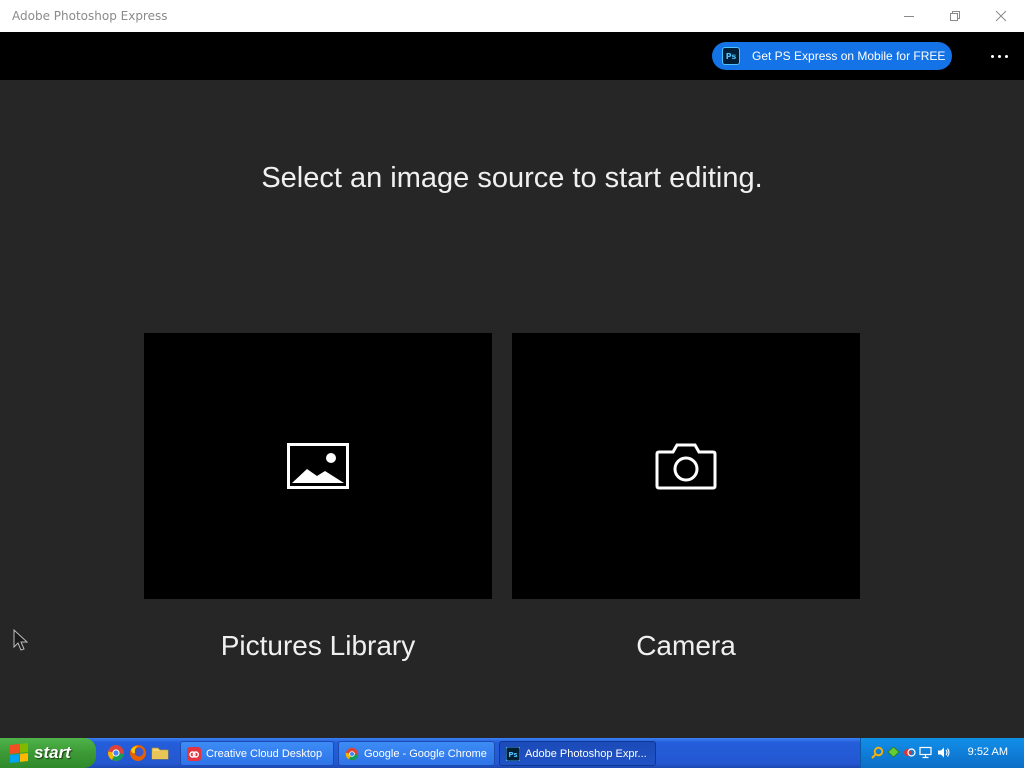  I want to click on system-tray: 9:52 AM, so click(942, 753).